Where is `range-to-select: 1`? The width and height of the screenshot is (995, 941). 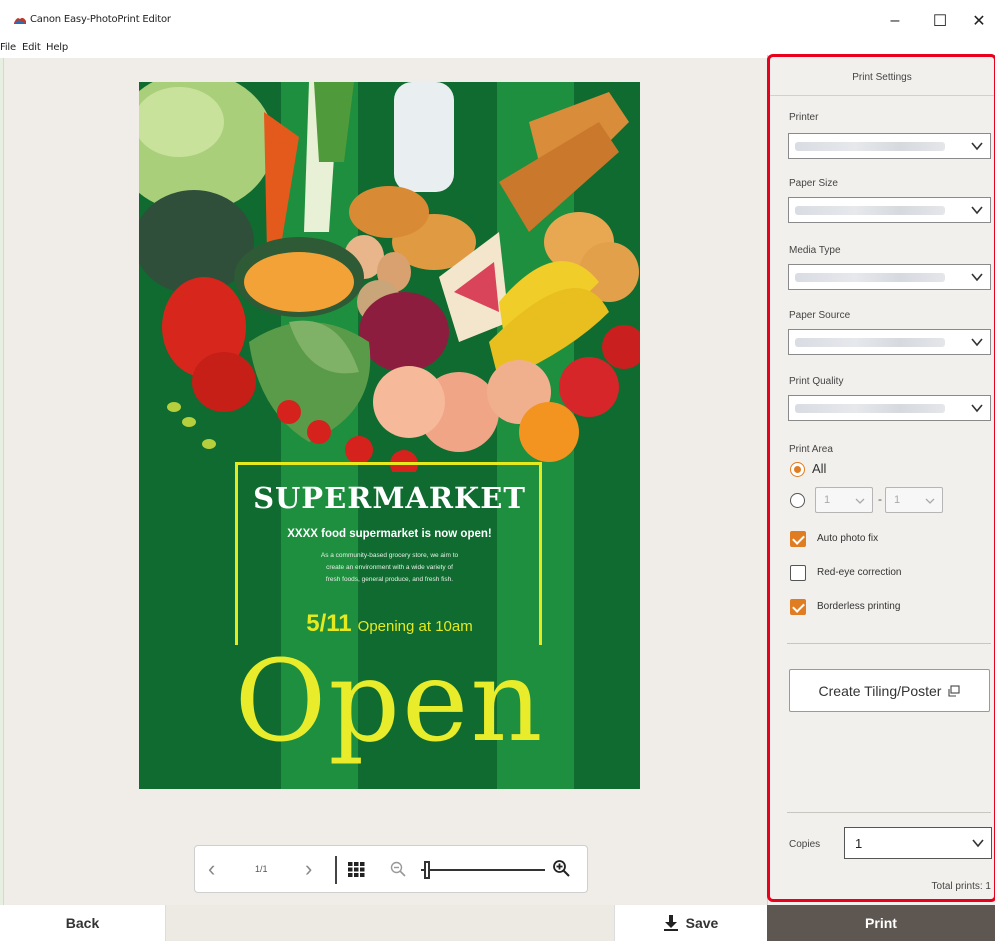 range-to-select: 1 is located at coordinates (914, 500).